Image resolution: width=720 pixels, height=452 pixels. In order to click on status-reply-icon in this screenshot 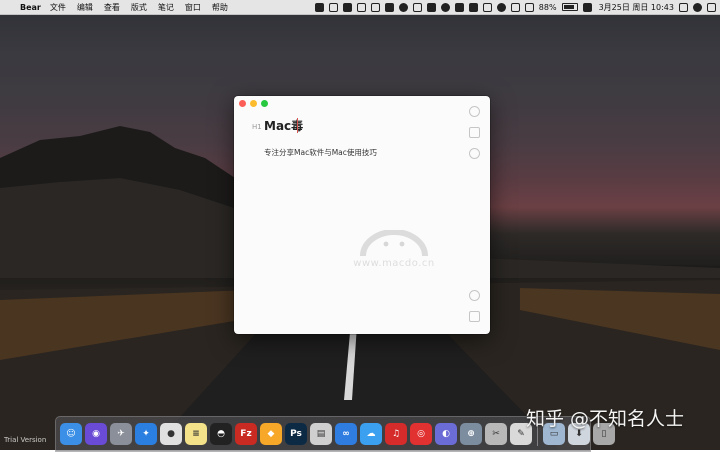, I will do `click(431, 7)`.